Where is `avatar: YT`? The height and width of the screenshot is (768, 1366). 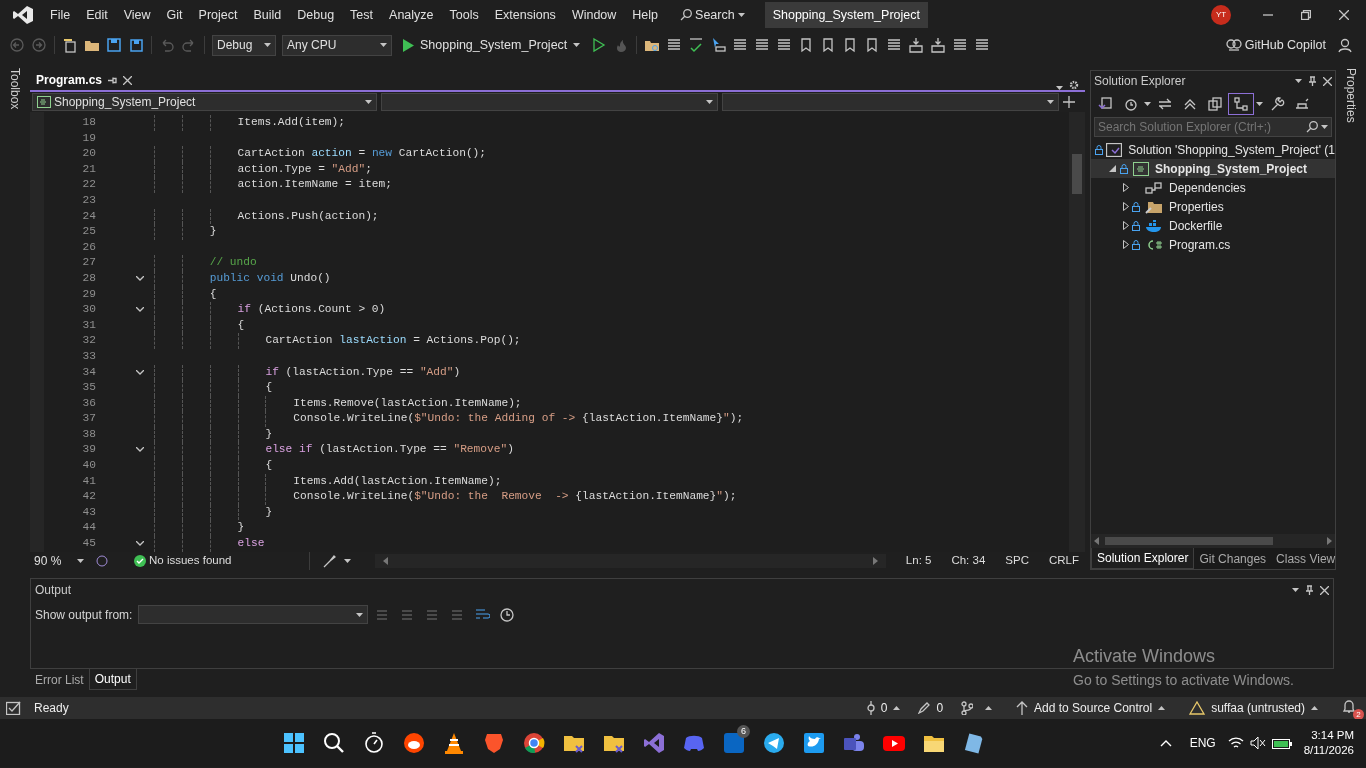 avatar: YT is located at coordinates (1221, 15).